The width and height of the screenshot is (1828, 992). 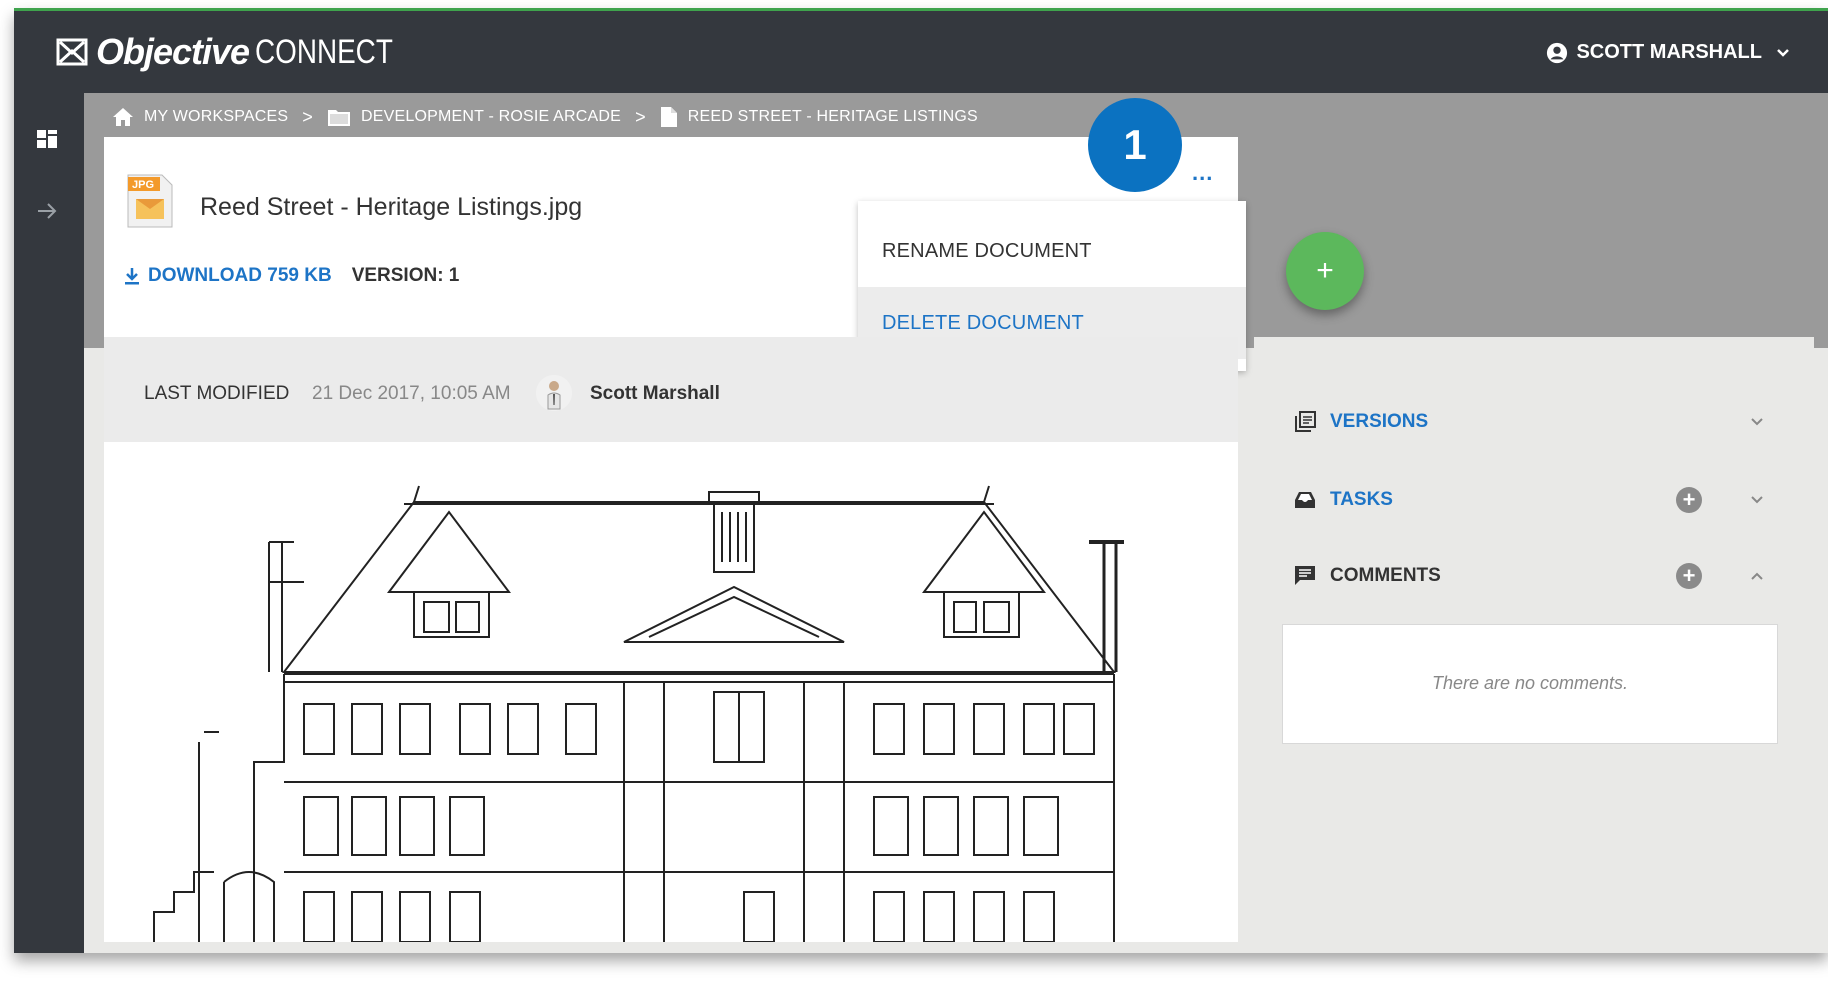 I want to click on breadcrumb-item-development: DEVELOPMENT - ROSIE ARCADE, so click(x=491, y=117).